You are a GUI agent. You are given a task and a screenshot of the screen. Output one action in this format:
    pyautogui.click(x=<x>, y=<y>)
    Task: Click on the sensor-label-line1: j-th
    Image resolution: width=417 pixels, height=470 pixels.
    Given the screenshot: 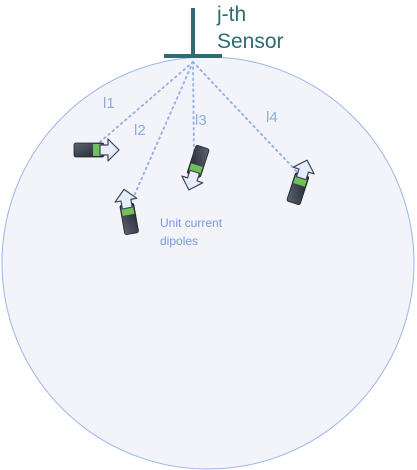 What is the action you would take?
    pyautogui.click(x=231, y=14)
    